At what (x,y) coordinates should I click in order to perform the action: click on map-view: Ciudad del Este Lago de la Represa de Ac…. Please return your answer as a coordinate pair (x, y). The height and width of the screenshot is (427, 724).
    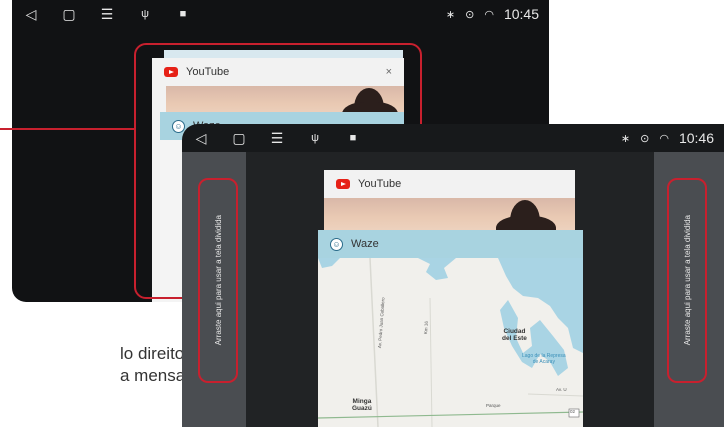
    Looking at the image, I should click on (450, 342).